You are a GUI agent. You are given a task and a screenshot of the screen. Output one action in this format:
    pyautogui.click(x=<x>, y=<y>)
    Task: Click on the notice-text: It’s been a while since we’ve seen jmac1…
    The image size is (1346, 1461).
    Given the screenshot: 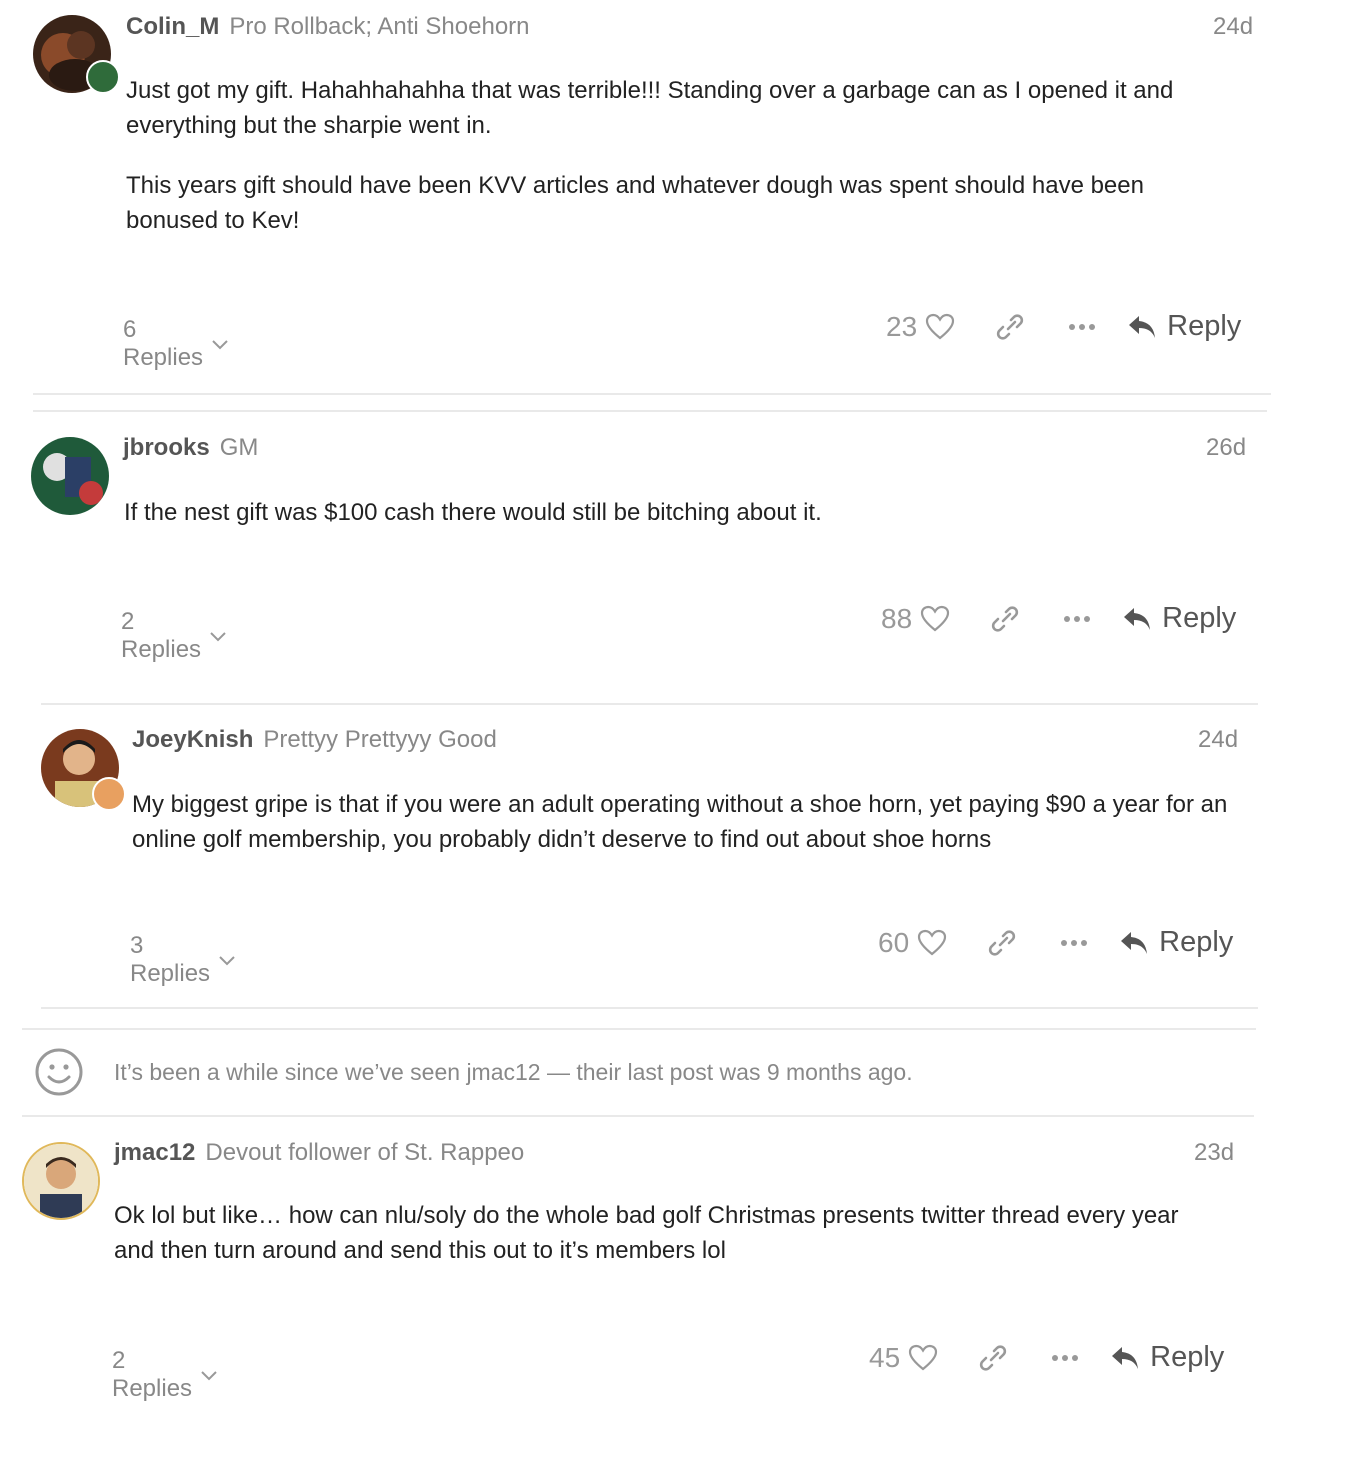 What is the action you would take?
    pyautogui.click(x=513, y=1071)
    